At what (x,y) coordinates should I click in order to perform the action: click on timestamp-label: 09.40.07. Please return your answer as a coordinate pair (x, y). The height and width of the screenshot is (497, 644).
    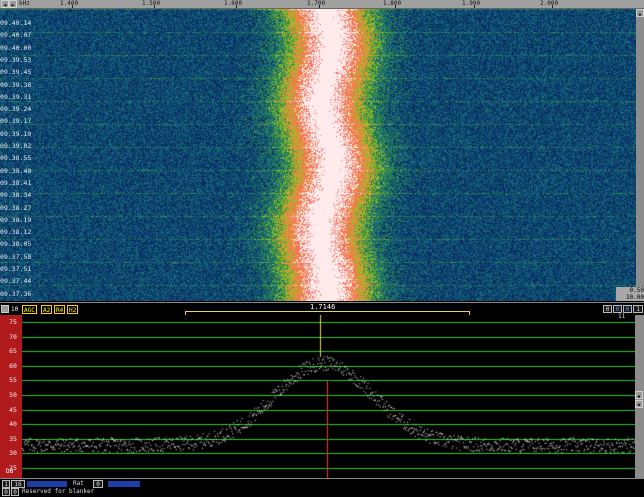
    Looking at the image, I should click on (16, 35).